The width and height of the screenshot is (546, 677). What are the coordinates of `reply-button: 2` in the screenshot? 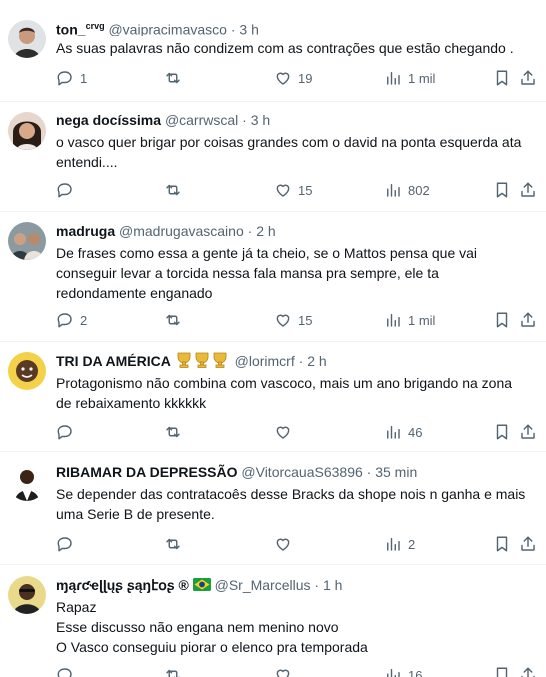 It's located at (71, 320).